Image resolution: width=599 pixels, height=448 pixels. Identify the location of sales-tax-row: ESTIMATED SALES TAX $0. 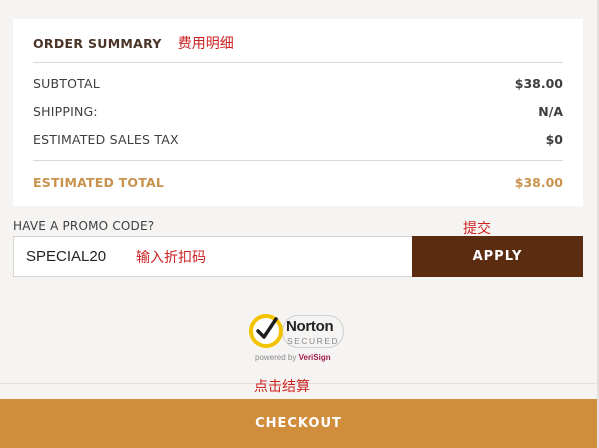
(298, 139).